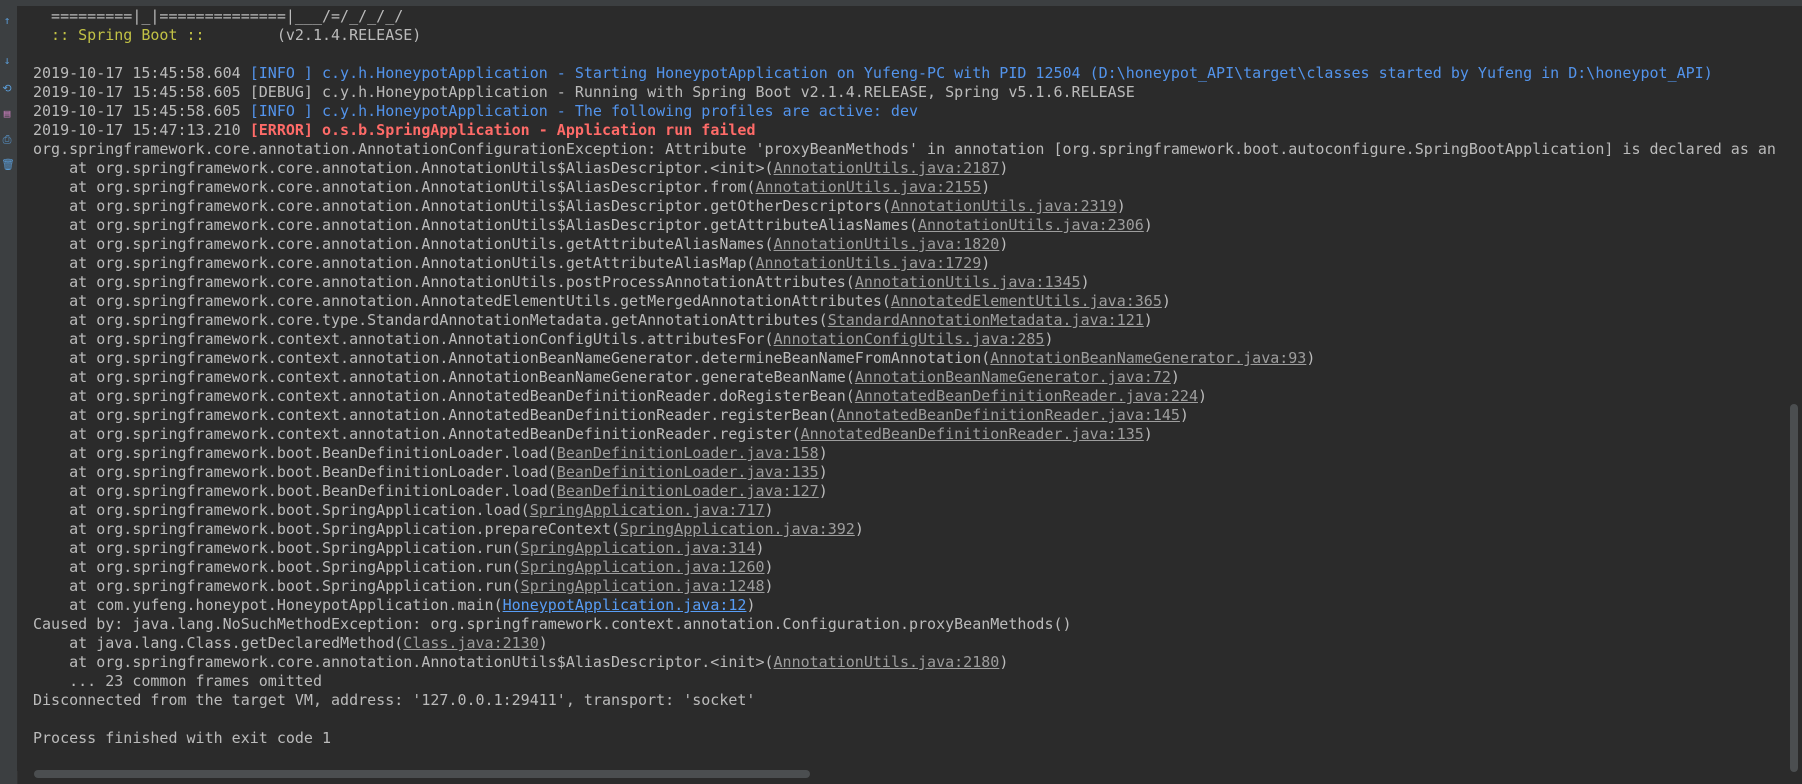  What do you see at coordinates (218, 16) in the screenshot?
I see `console-text: =========|_|==============|___/=/_/_/_/` at bounding box center [218, 16].